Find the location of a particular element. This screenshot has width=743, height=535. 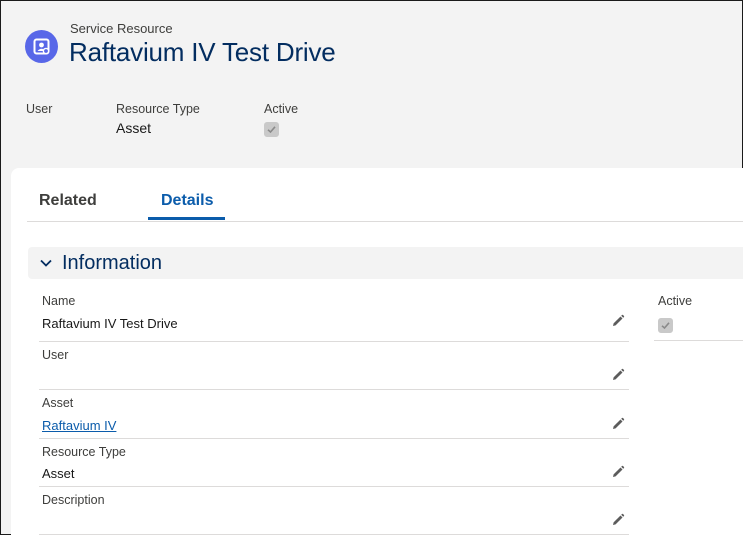

service-resource-icon is located at coordinates (41, 46).